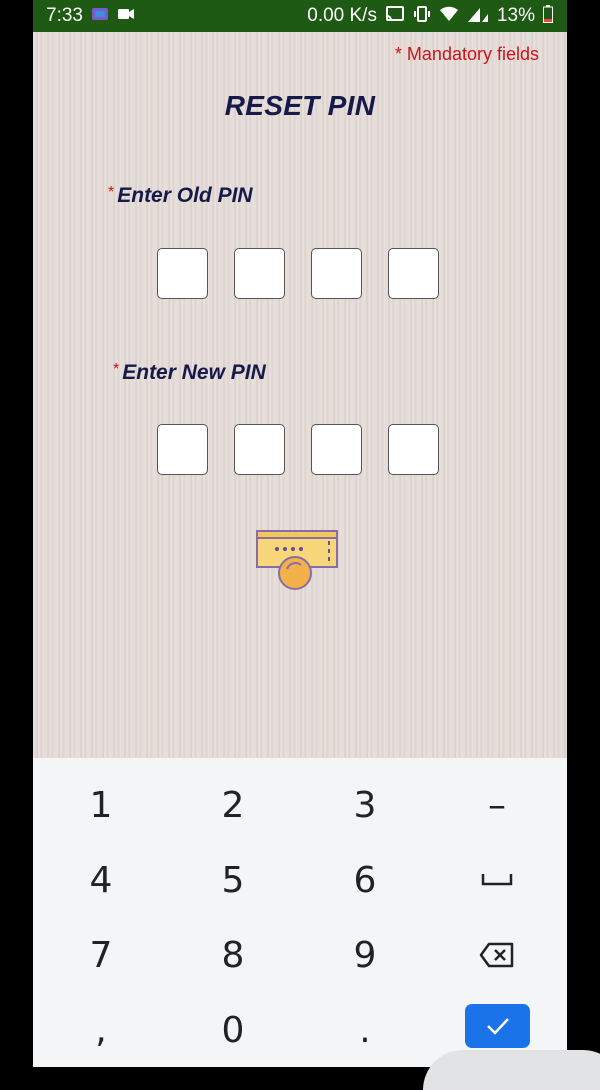 This screenshot has height=1090, width=600. I want to click on space-icon, so click(497, 880).